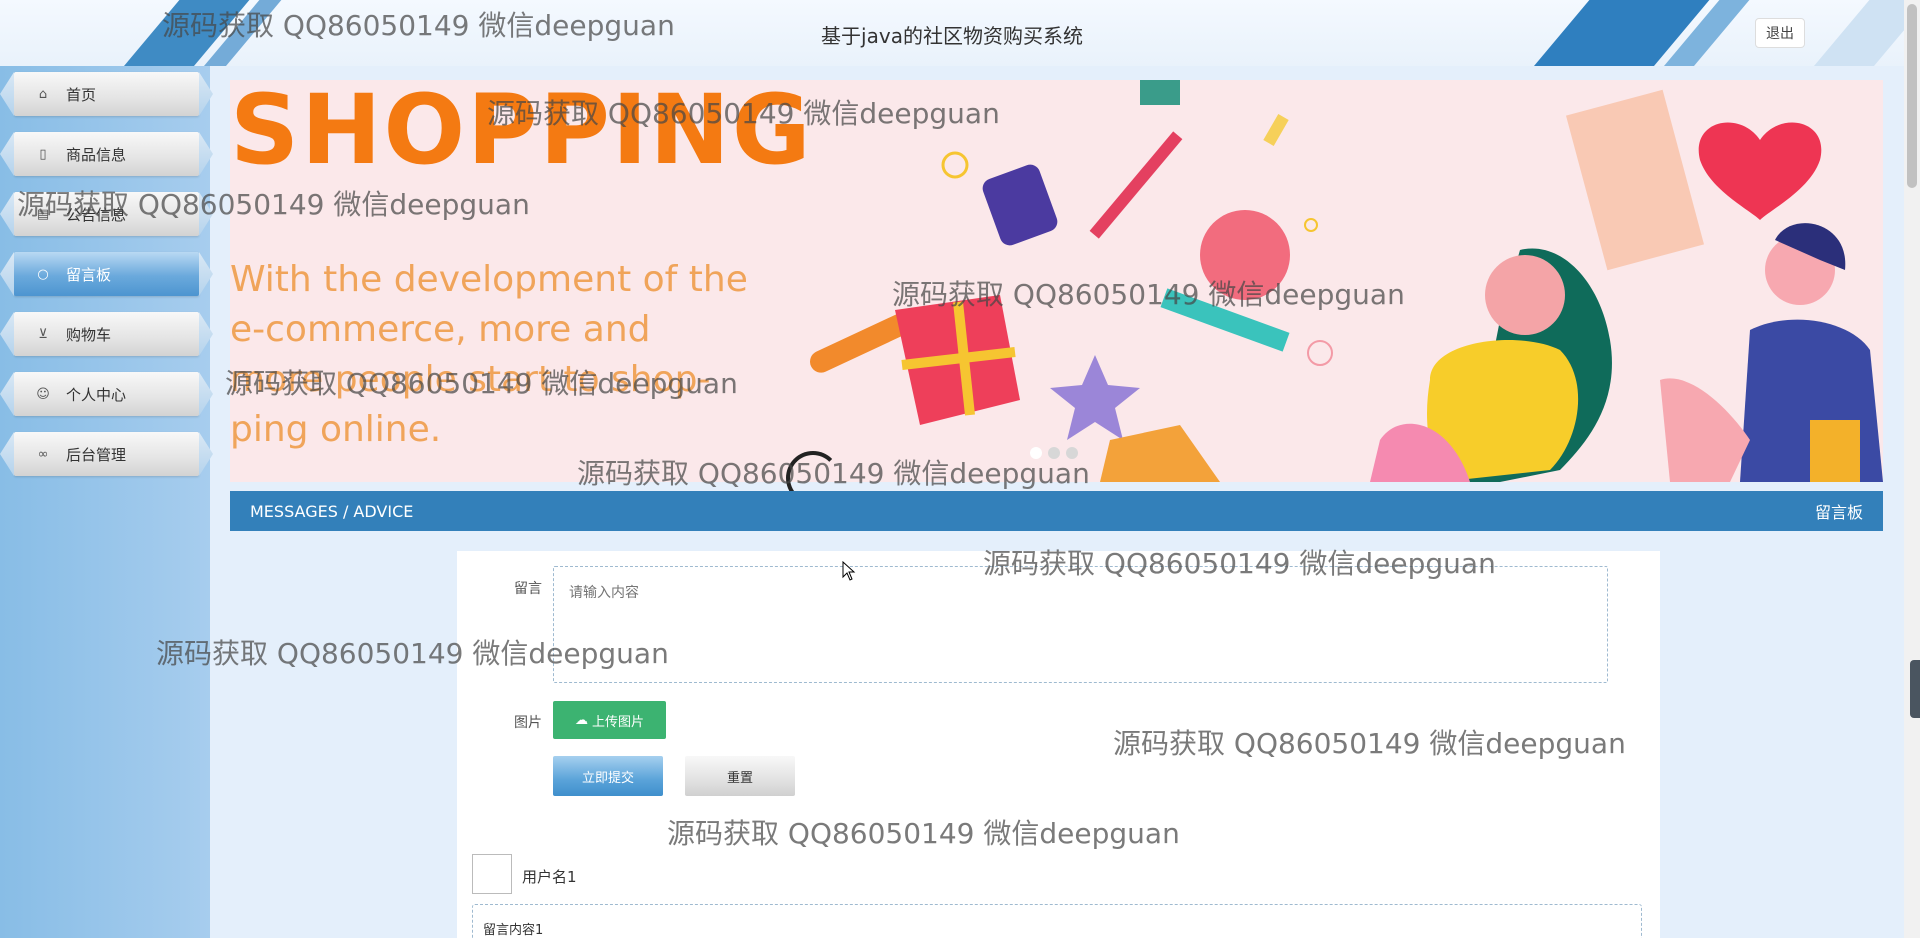 The width and height of the screenshot is (1920, 938). I want to click on logout-button: 退出, so click(1780, 33).